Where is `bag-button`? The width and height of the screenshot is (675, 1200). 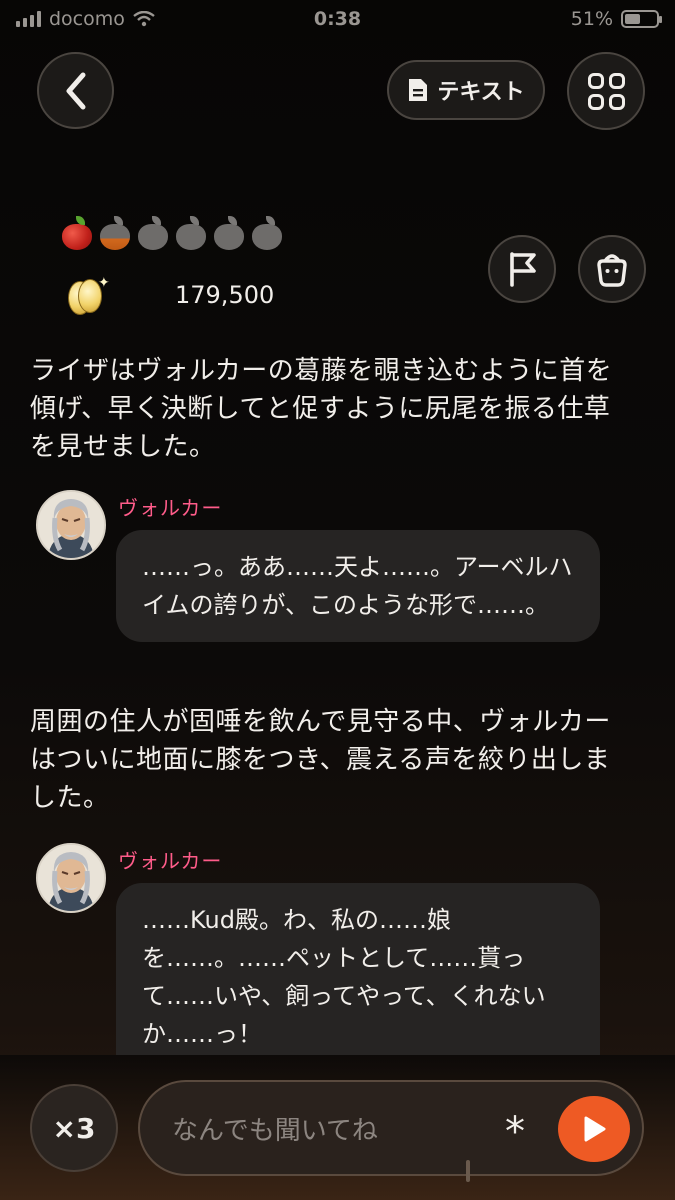
bag-button is located at coordinates (612, 269).